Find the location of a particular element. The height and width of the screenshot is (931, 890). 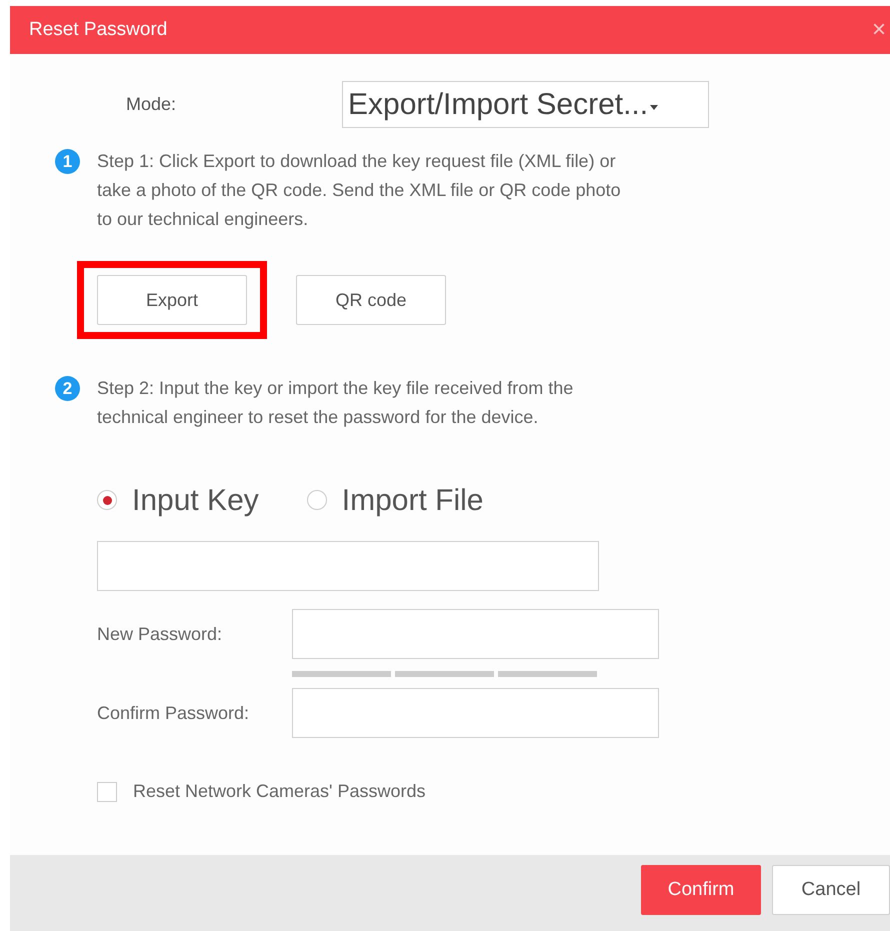

confirm-button: Confirm is located at coordinates (701, 890).